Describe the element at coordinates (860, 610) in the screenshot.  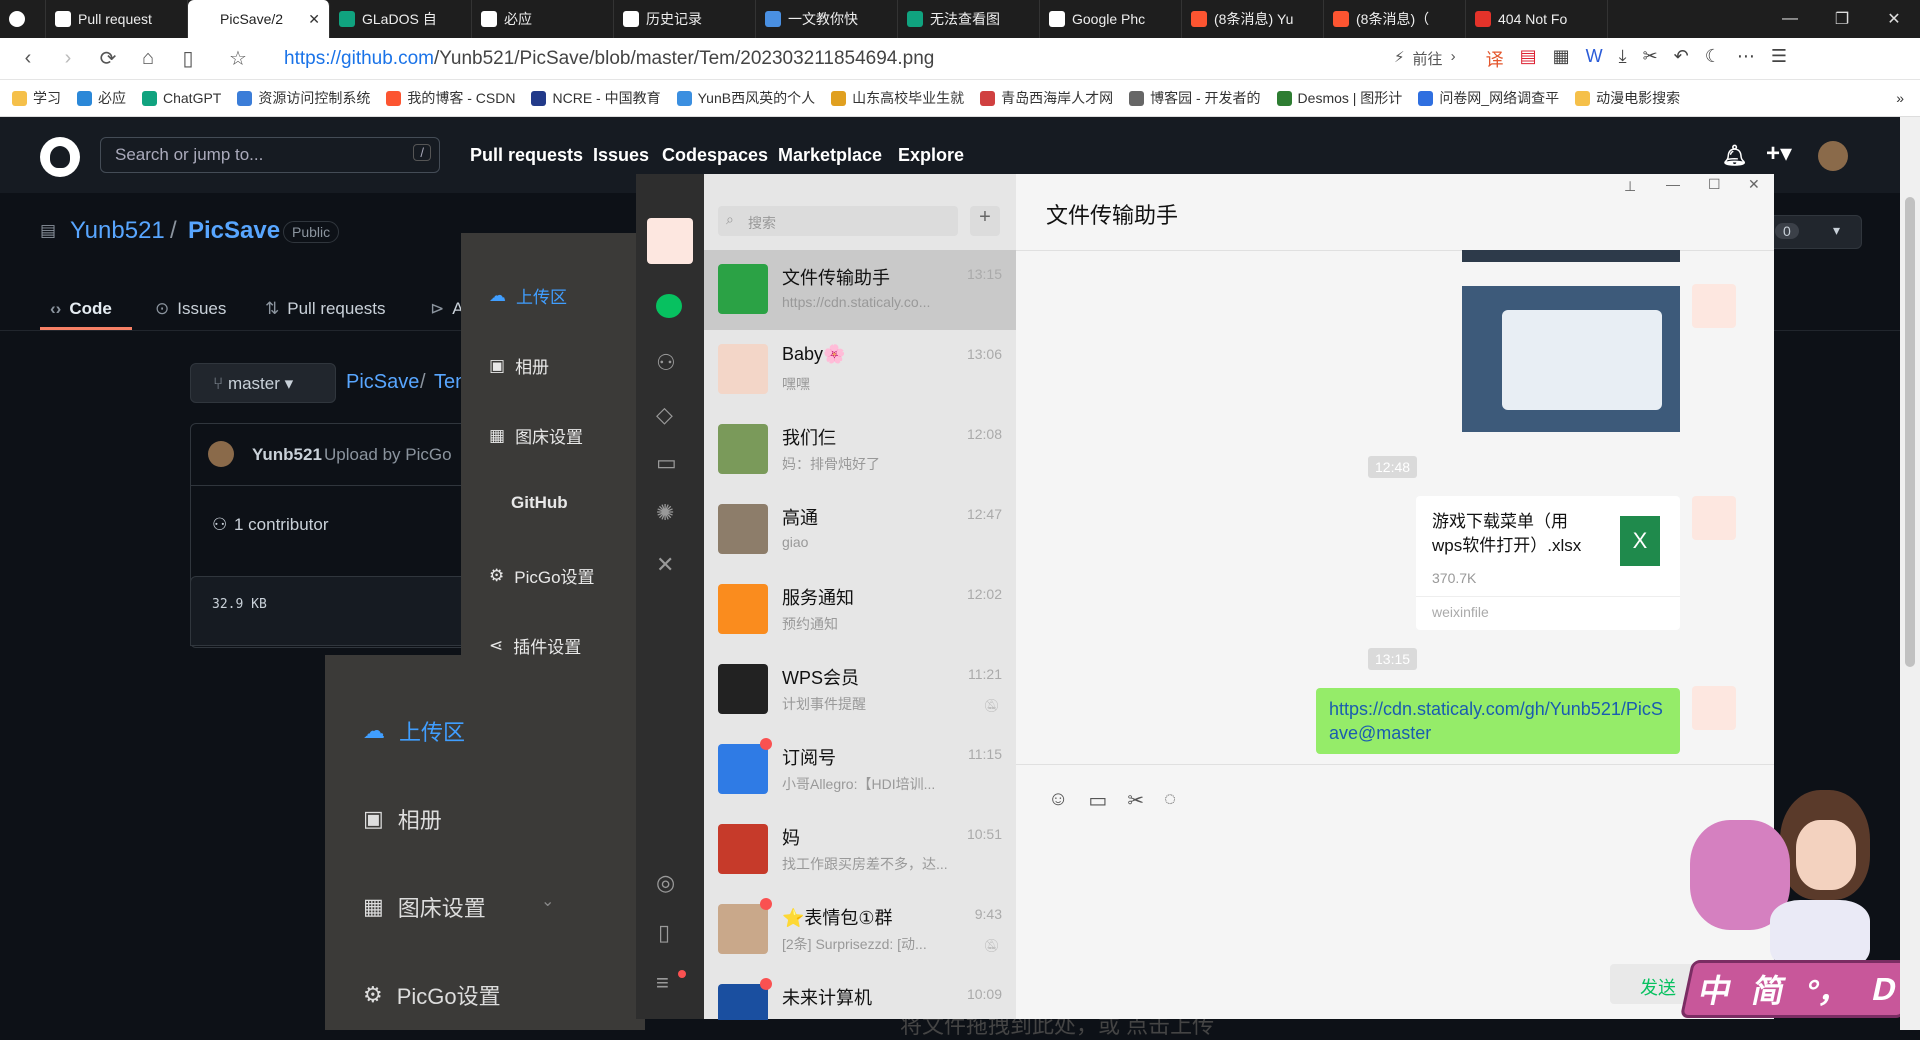
I see `conversation-item: 服务通知 预约通知 12:02` at that location.